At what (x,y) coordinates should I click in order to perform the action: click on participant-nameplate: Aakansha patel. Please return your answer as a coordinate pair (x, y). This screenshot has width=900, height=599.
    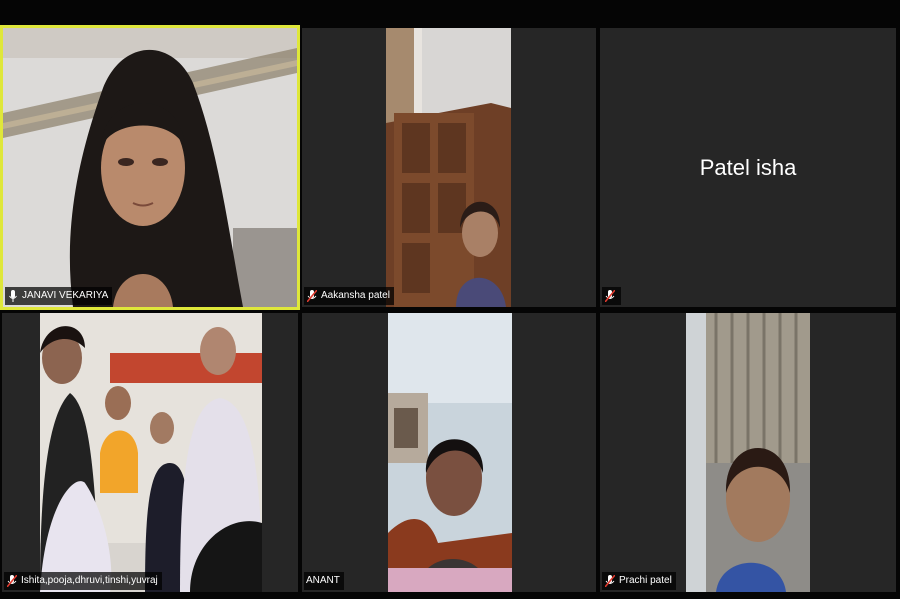
    Looking at the image, I should click on (349, 296).